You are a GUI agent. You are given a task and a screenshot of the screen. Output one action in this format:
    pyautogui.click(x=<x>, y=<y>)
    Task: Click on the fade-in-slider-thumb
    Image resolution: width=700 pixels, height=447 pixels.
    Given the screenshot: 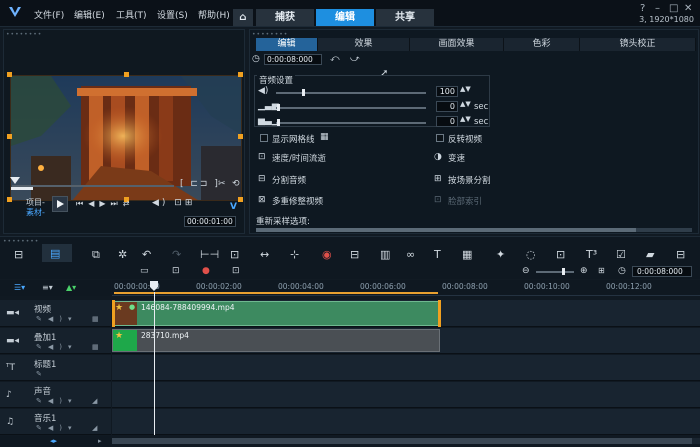 What is the action you would take?
    pyautogui.click(x=278, y=107)
    